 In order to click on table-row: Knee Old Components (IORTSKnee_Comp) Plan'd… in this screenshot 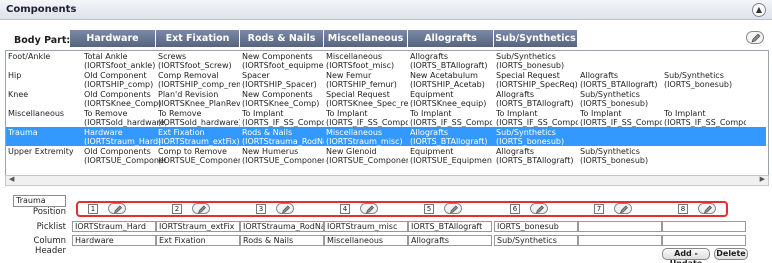, I will do `click(386, 98)`.